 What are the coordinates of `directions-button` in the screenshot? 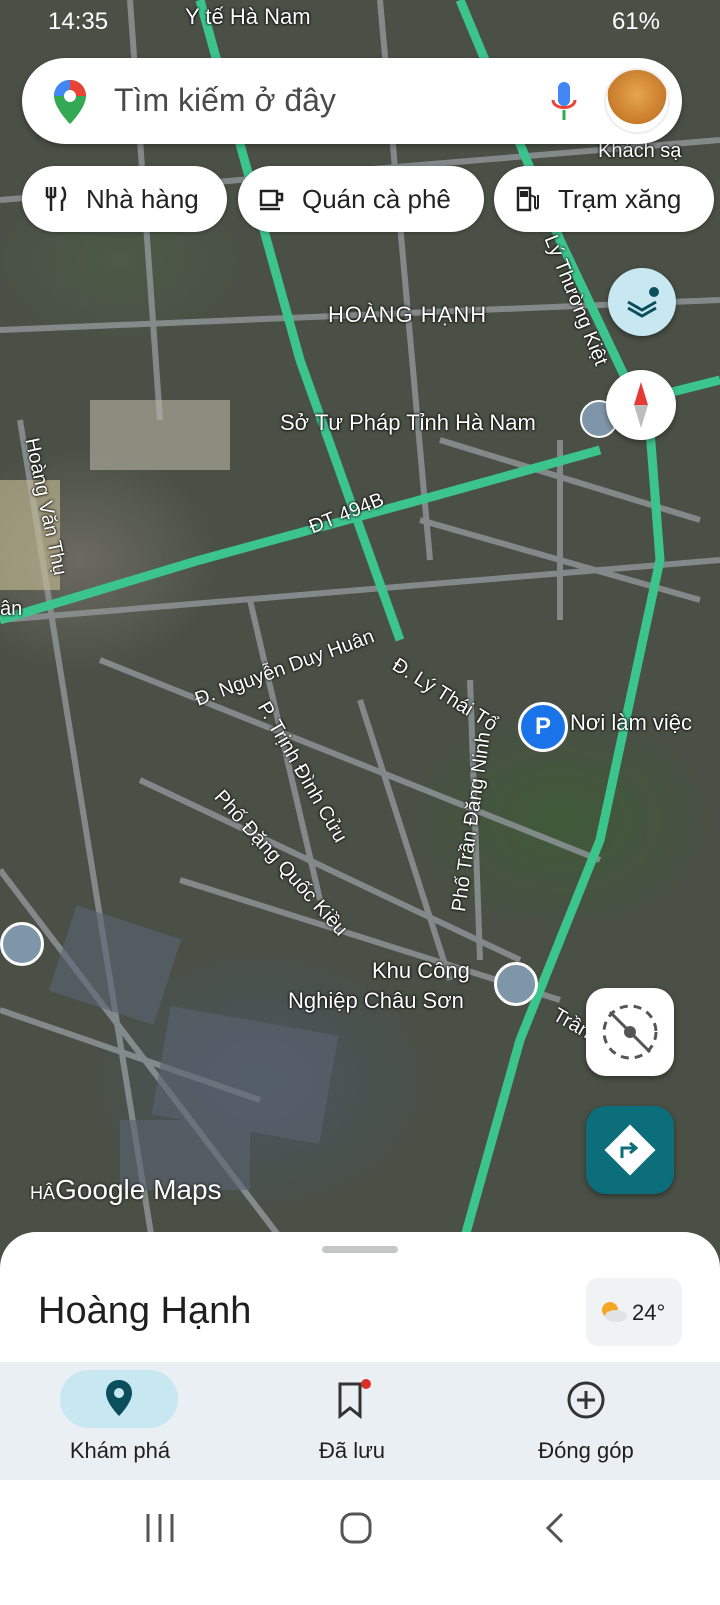 It's located at (630, 1150).